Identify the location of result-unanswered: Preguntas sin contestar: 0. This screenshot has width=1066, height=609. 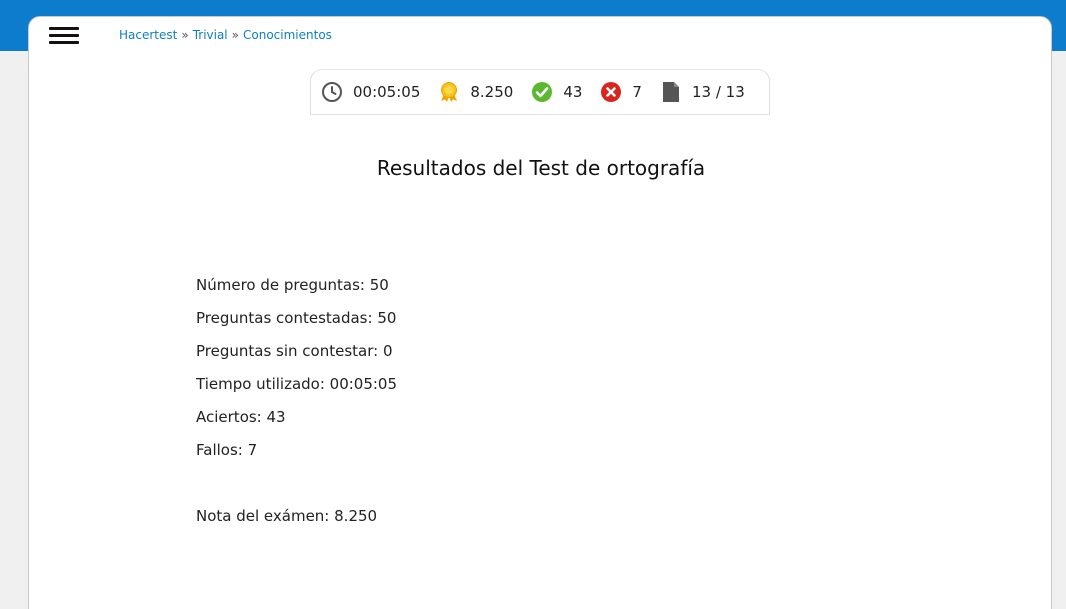
(294, 351).